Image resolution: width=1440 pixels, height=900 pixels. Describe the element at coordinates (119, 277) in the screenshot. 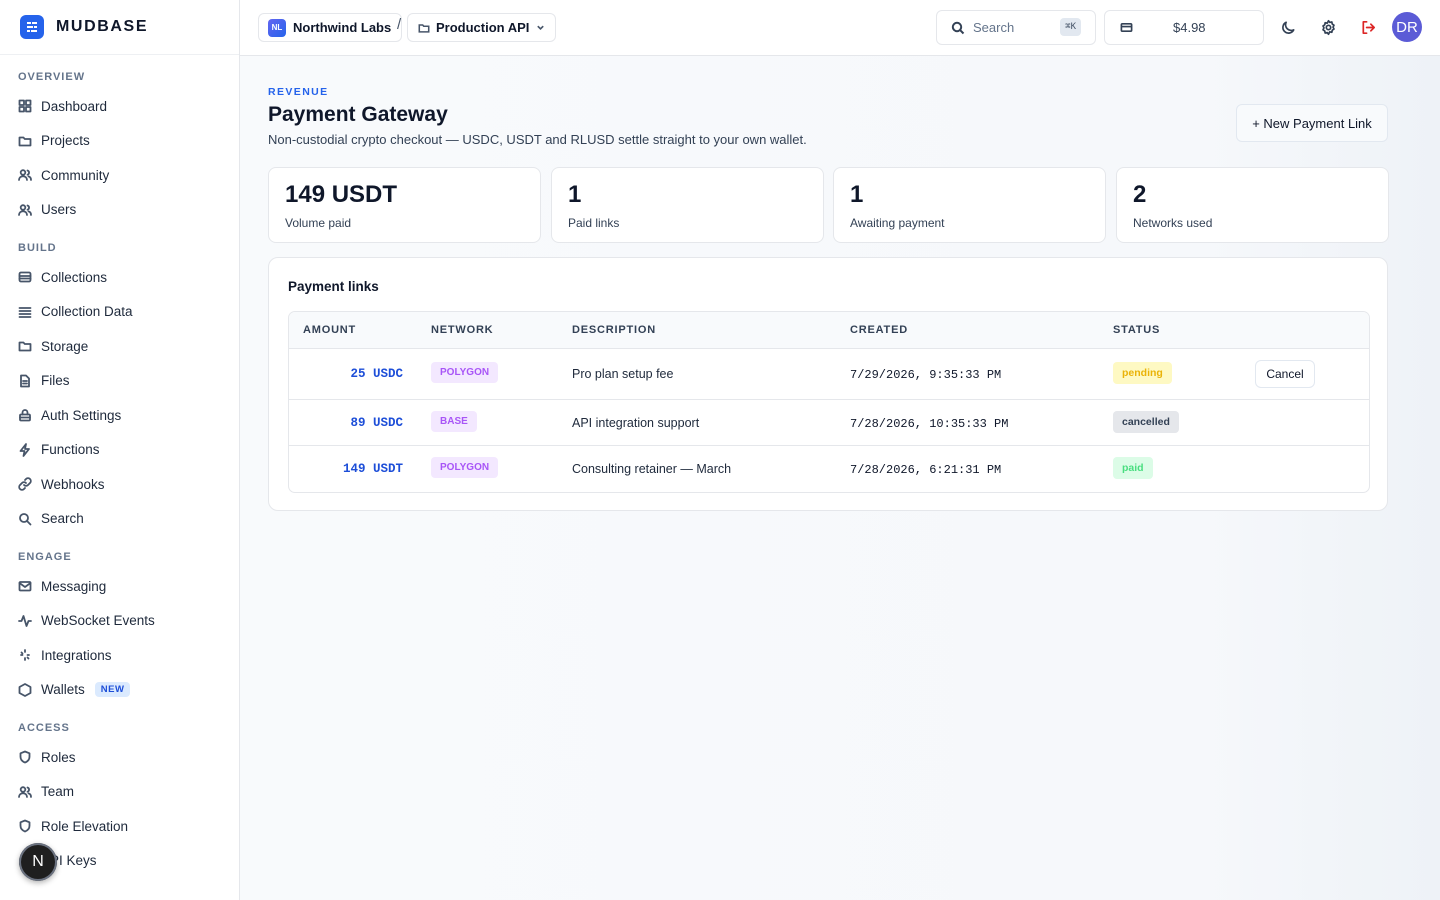

I see `sidebar-item-collections: Collections` at that location.